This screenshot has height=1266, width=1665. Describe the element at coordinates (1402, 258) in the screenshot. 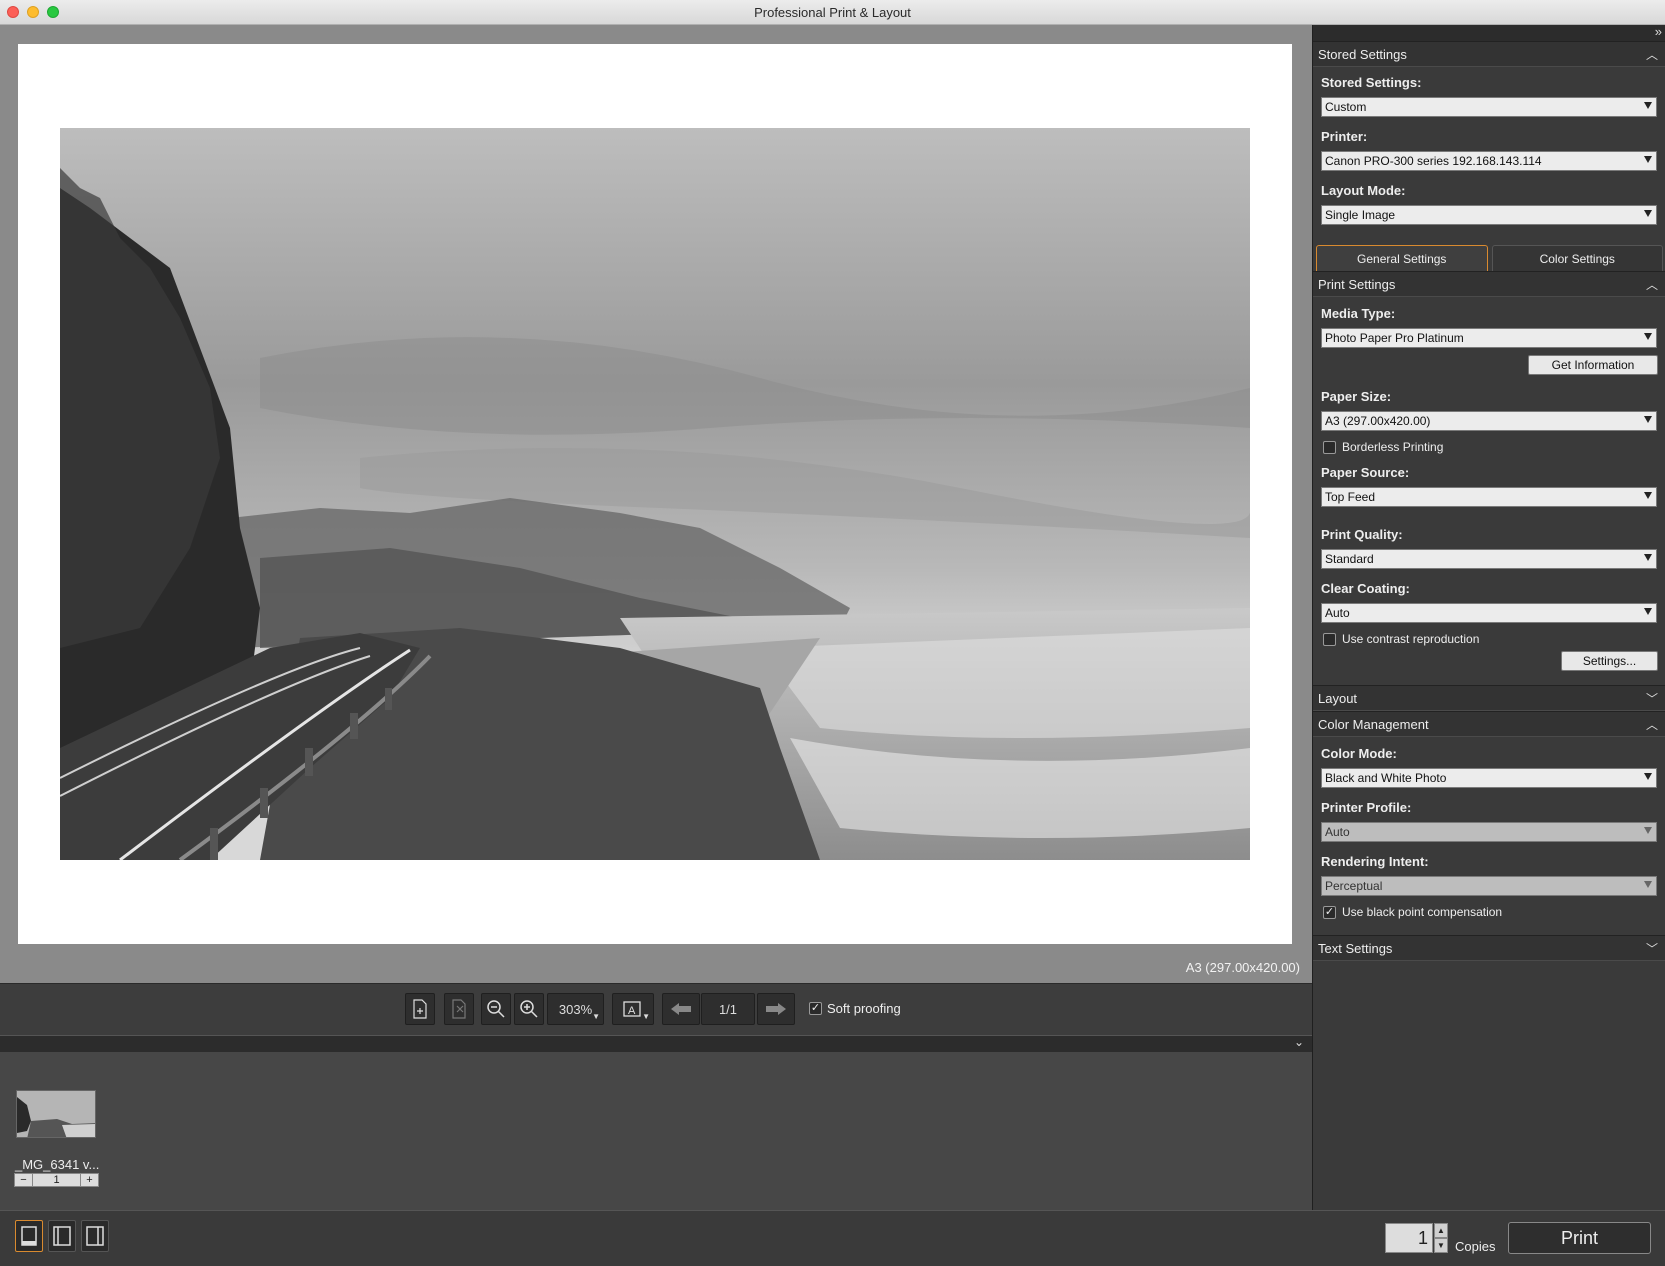

I see `tab-general-settings: General Settings` at that location.